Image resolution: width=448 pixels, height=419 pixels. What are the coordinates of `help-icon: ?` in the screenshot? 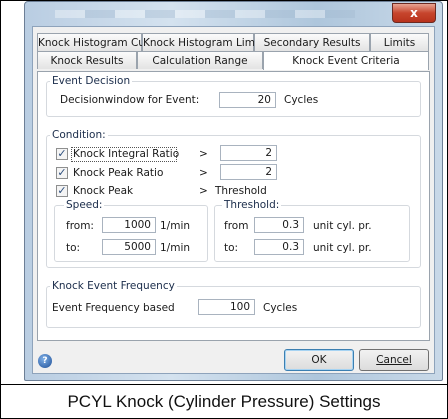 It's located at (45, 361).